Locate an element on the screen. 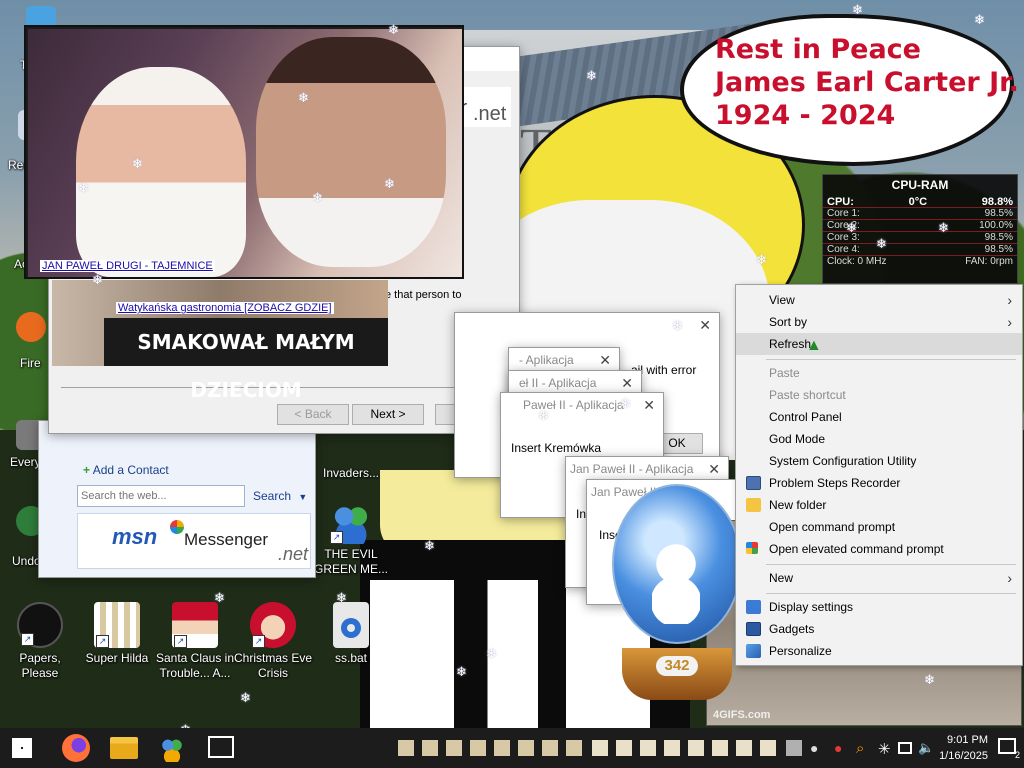 The width and height of the screenshot is (1024, 768). menu-item-display-settings: Display settings is located at coordinates (879, 607).